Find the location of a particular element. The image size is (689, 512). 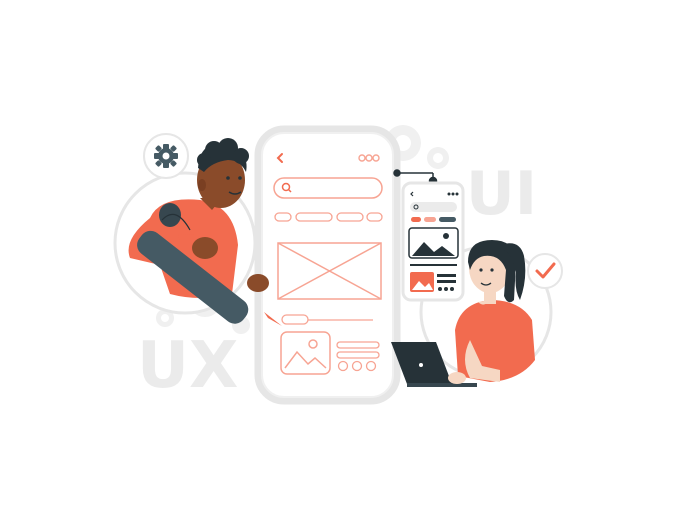

large-phone-wireframe is located at coordinates (327, 265).